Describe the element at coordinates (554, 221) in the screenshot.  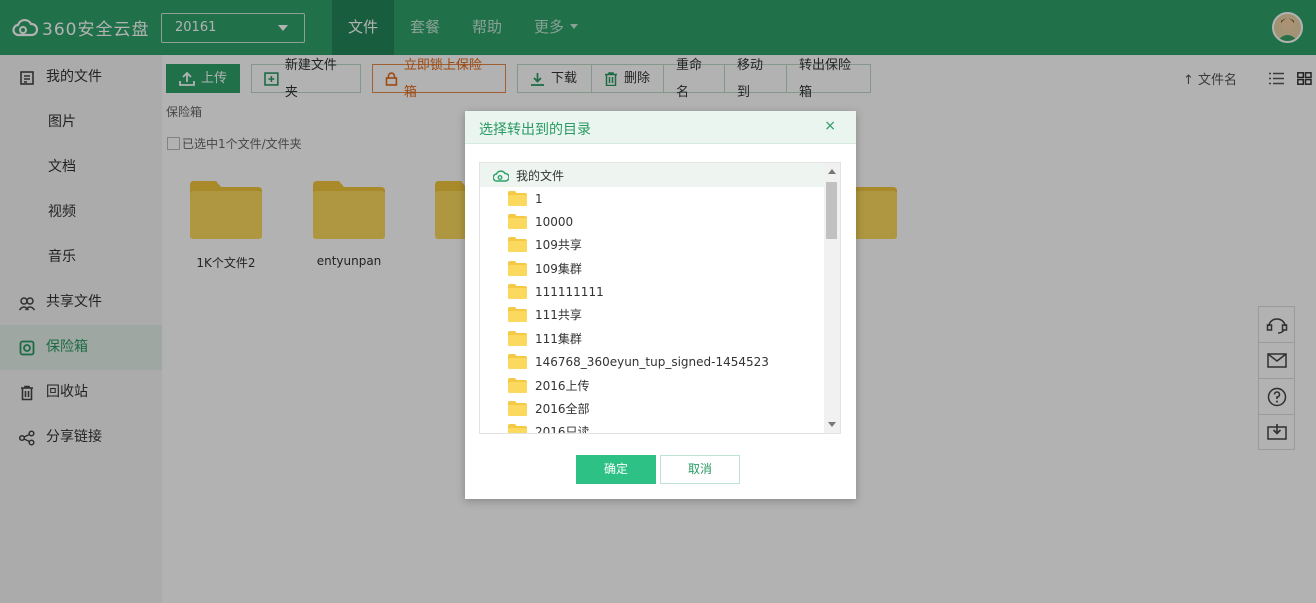
I see `tree-folder-label: 10000` at that location.